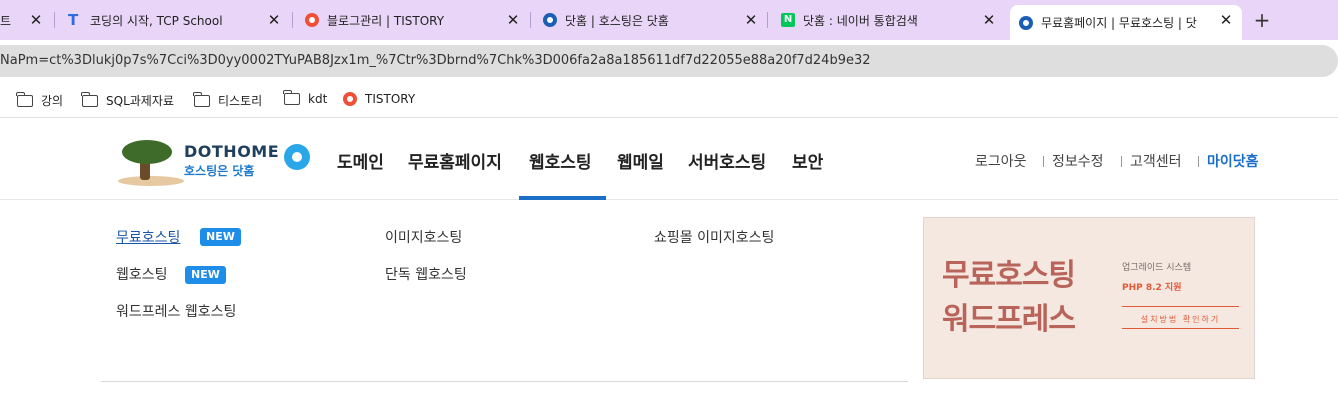 The image size is (1338, 394). Describe the element at coordinates (297, 157) in the screenshot. I see `logo-d-icon` at that location.